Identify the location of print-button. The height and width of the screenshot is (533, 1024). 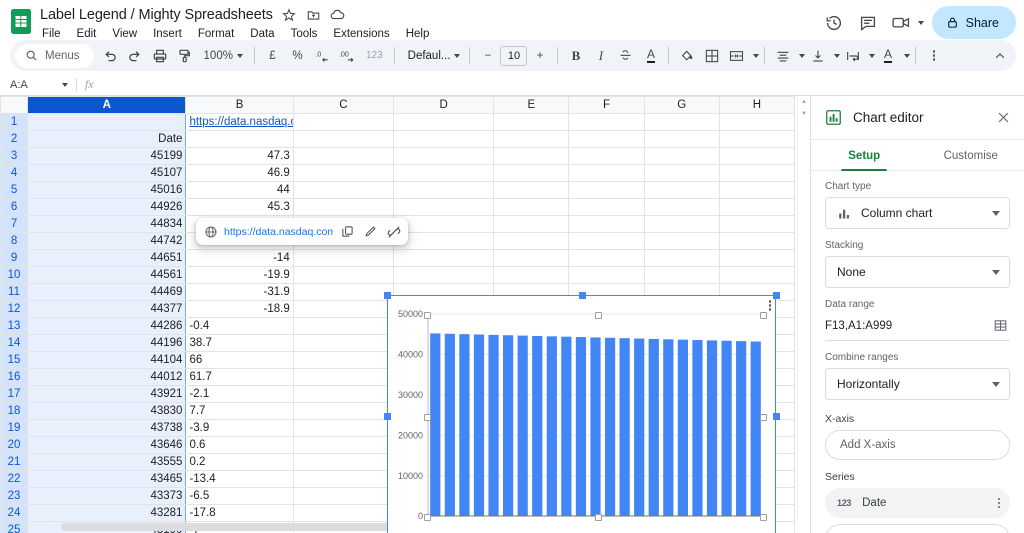
(160, 55).